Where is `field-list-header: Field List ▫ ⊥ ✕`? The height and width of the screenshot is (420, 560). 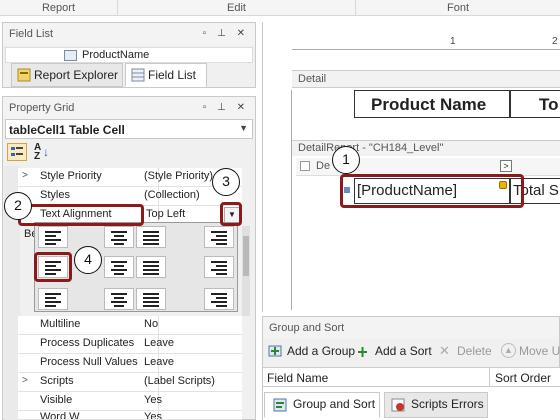 field-list-header: Field List ▫ ⊥ ✕ is located at coordinates (129, 34).